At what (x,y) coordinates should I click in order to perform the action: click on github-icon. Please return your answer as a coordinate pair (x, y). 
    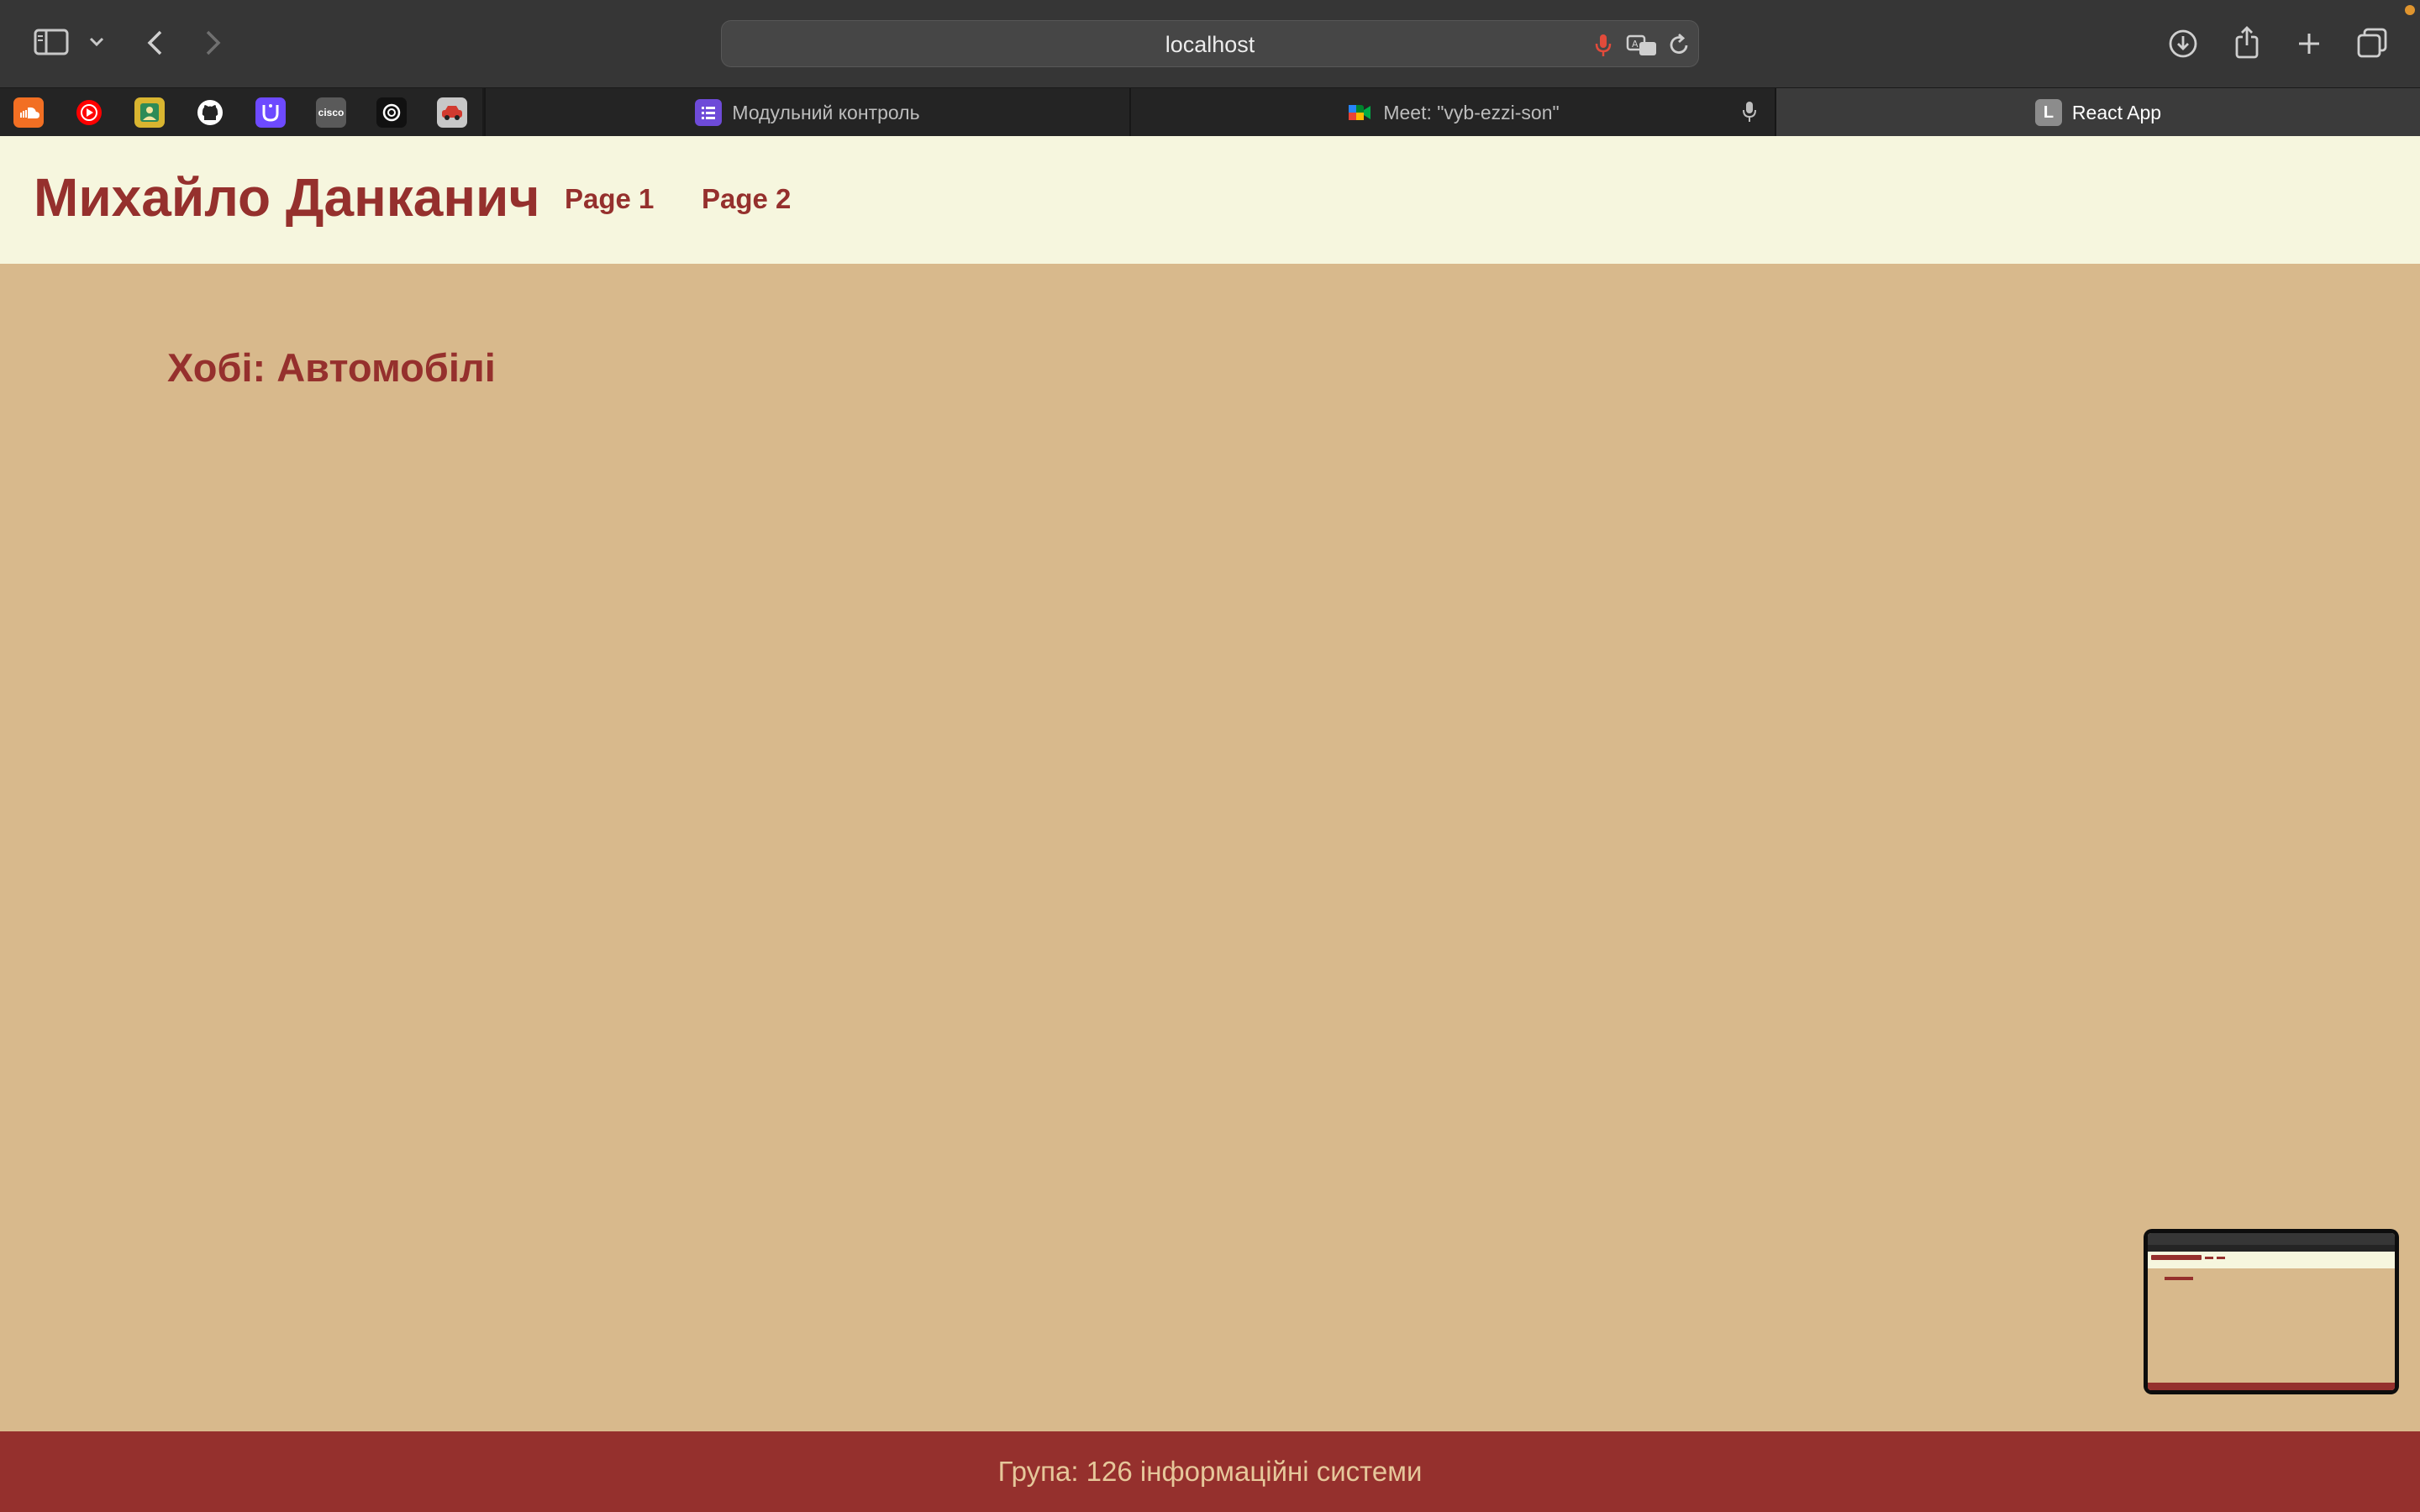
    Looking at the image, I should click on (210, 112).